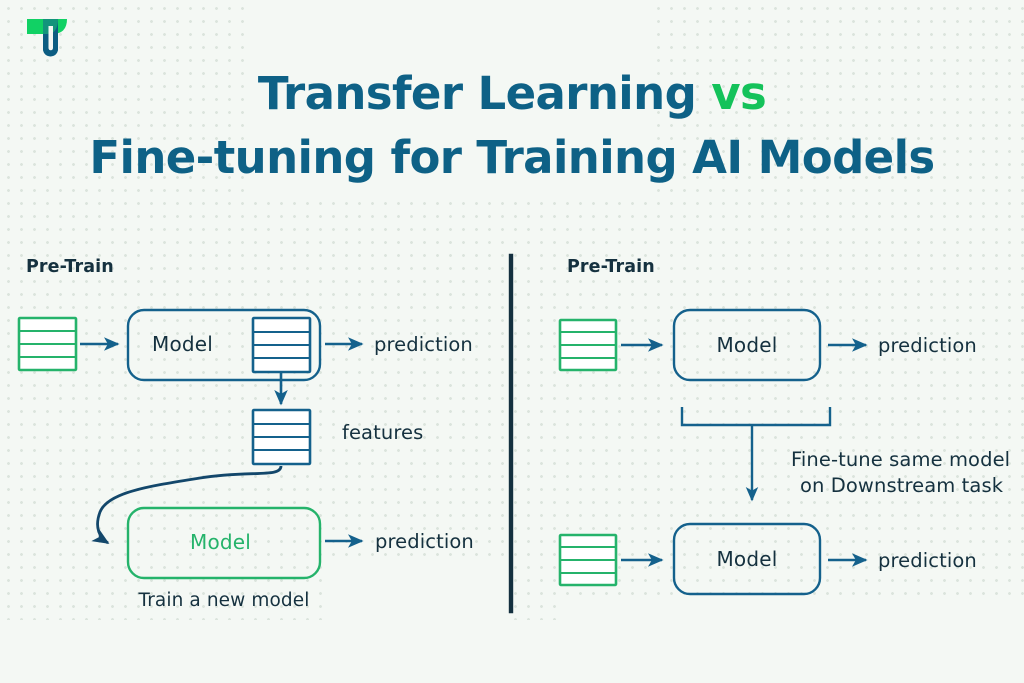 The height and width of the screenshot is (683, 1024). Describe the element at coordinates (588, 345) in the screenshot. I see `right-input-data-table-icon-top` at that location.